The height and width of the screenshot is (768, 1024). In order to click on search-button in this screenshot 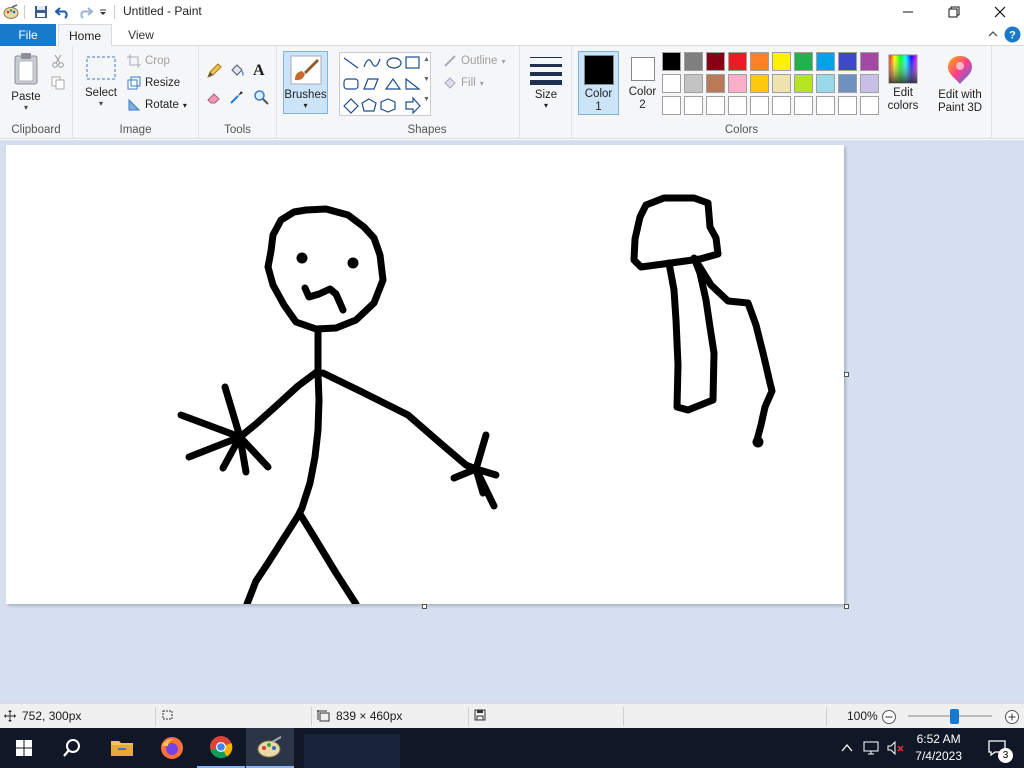, I will do `click(72, 748)`.